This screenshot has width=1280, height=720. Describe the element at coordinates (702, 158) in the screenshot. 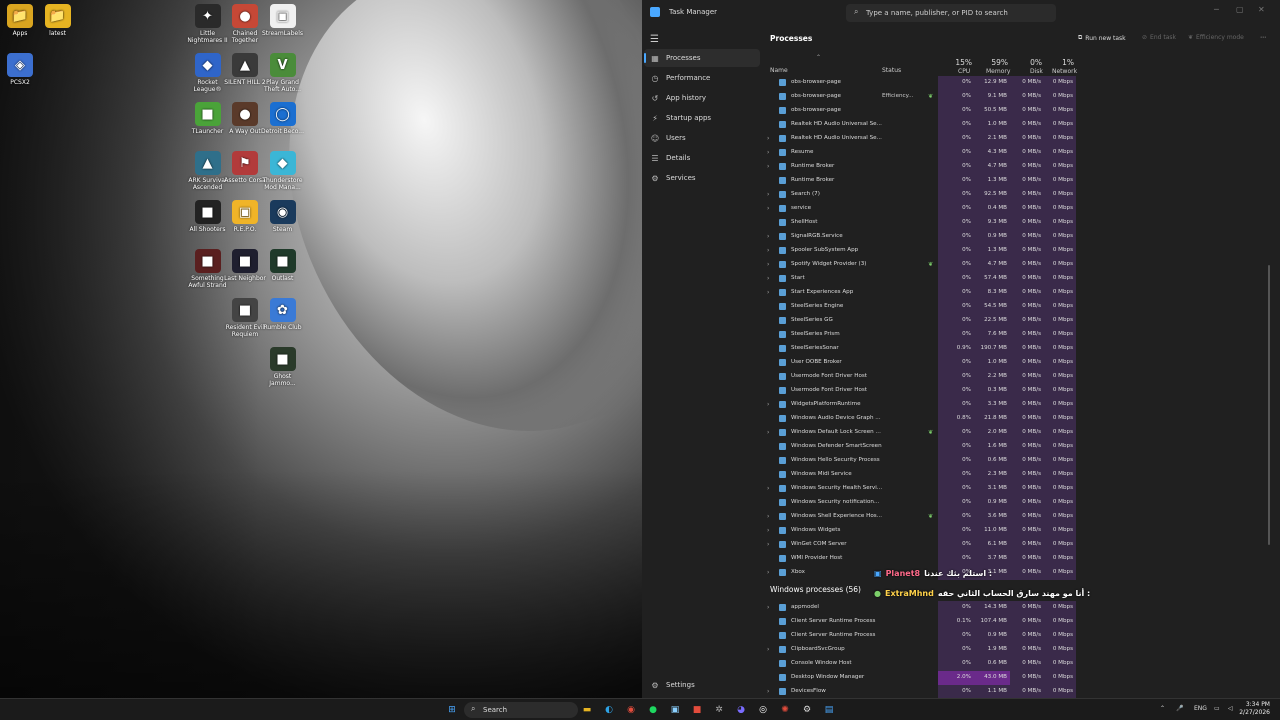

I see `sidebar-item-details: ☰ Details` at that location.